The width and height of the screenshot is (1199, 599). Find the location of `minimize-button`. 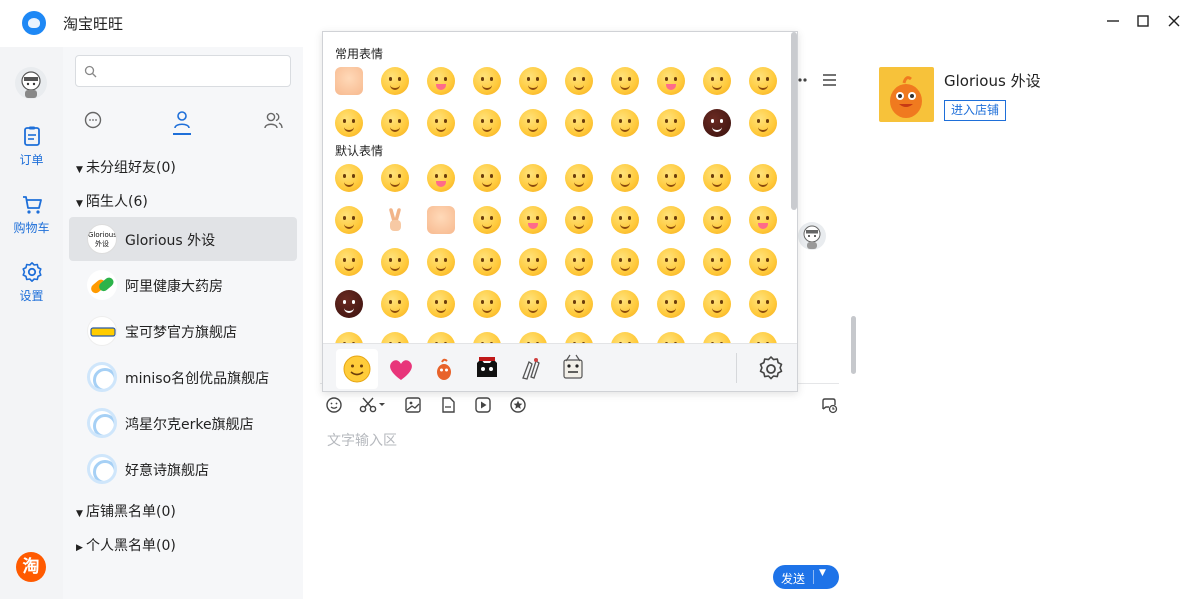

minimize-button is located at coordinates (1113, 23).